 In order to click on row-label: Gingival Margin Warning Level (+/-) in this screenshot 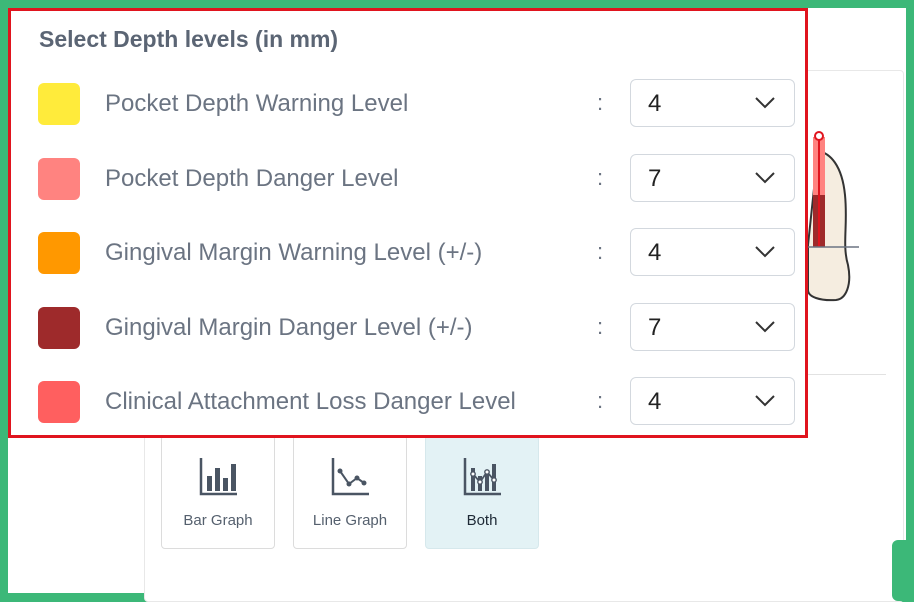, I will do `click(294, 252)`.